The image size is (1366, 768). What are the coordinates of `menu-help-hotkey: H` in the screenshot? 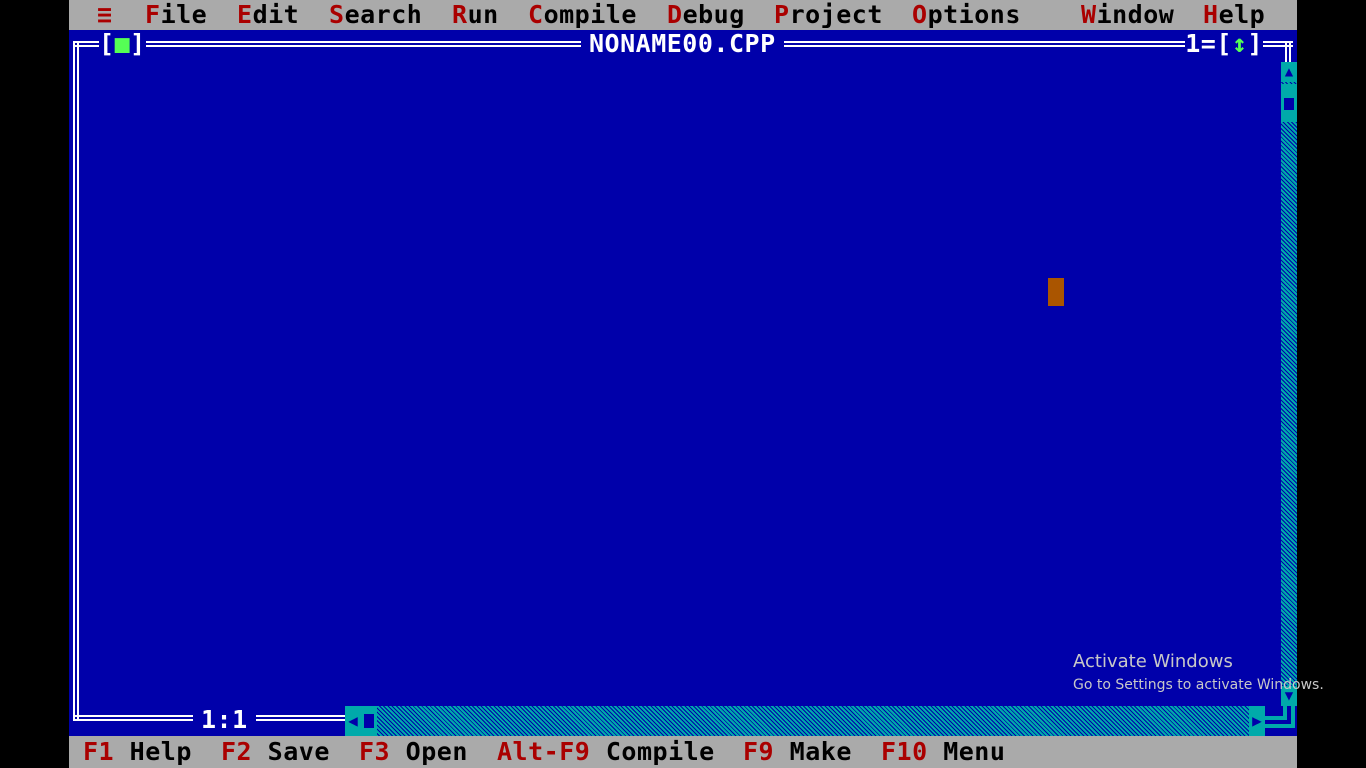 It's located at (1211, 14).